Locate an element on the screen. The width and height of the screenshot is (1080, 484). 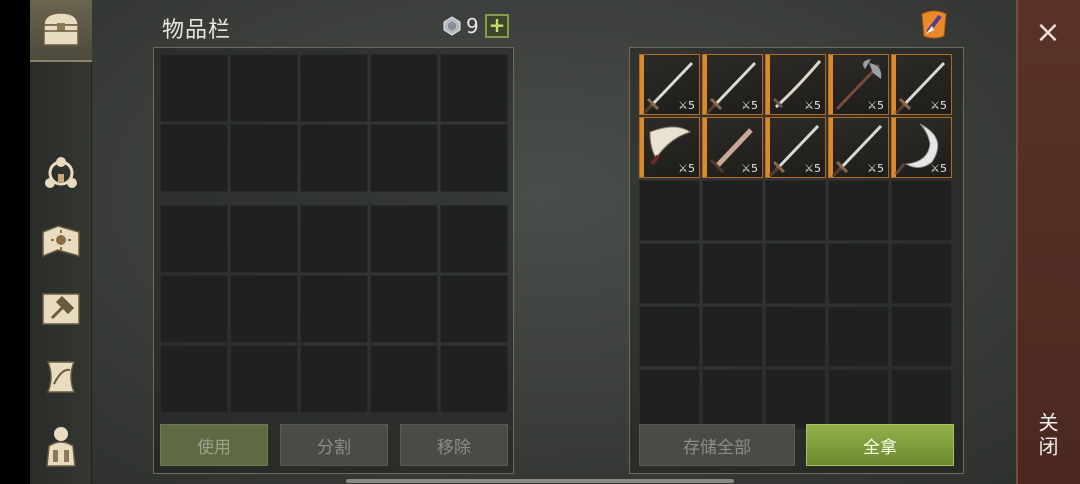
tab-recipes is located at coordinates (61, 241).